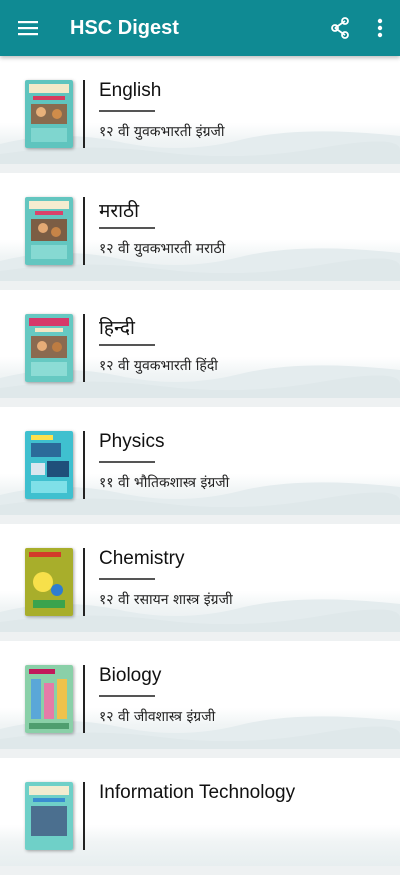 This screenshot has height=875, width=400. What do you see at coordinates (49, 348) in the screenshot?
I see `hindi-cover-image` at bounding box center [49, 348].